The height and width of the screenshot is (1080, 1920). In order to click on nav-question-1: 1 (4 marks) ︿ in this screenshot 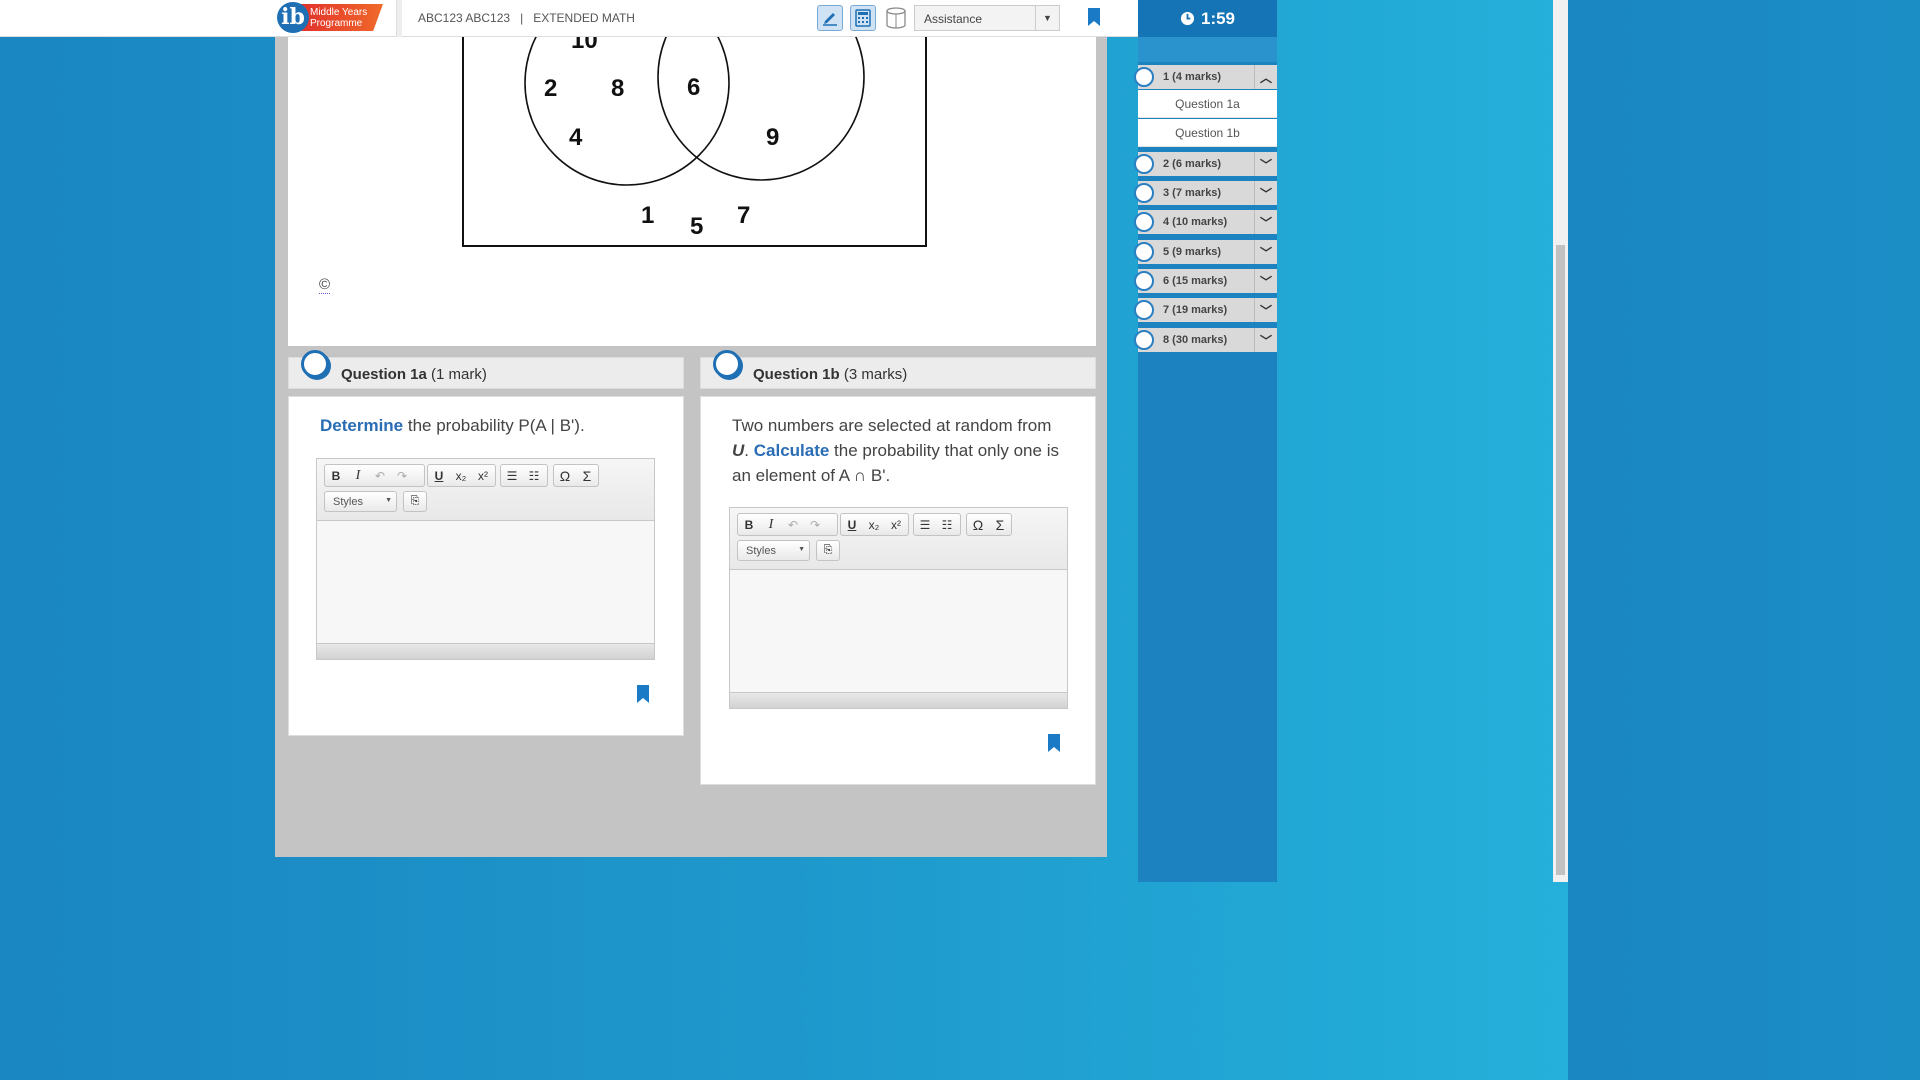, I will do `click(1205, 77)`.